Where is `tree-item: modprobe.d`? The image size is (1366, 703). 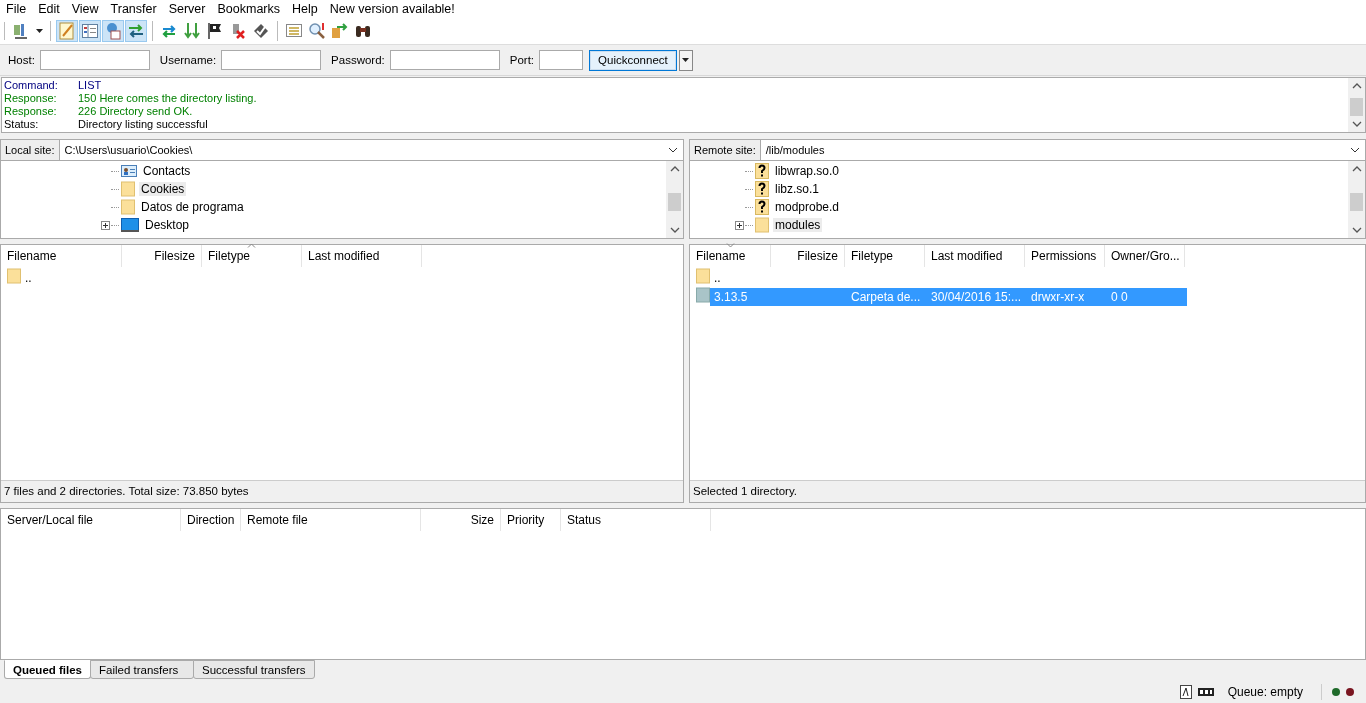 tree-item: modprobe.d is located at coordinates (807, 207).